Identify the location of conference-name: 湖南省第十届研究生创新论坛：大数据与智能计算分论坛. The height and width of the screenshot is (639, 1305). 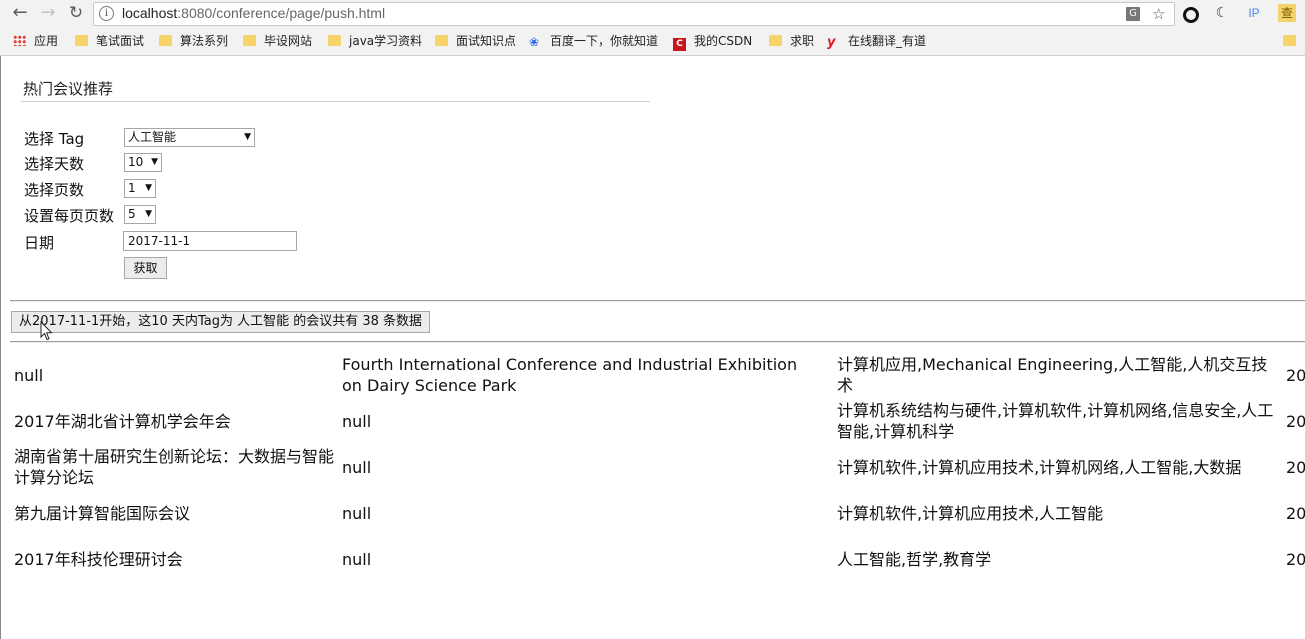
(174, 467).